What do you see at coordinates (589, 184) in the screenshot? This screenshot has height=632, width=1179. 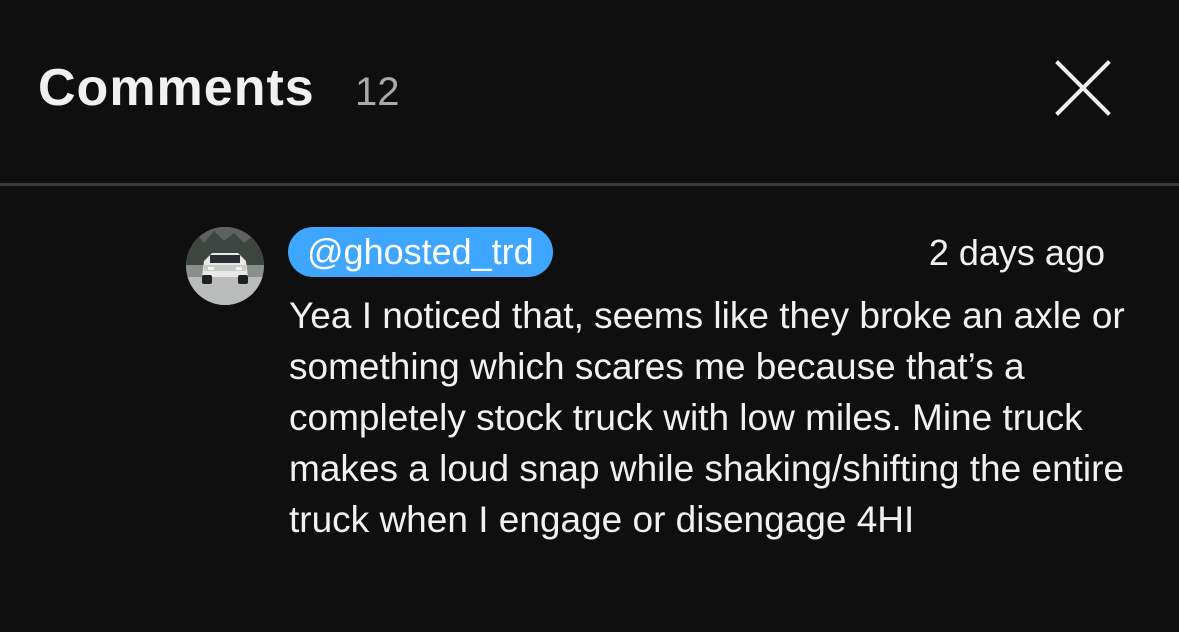 I see `header-divider` at bounding box center [589, 184].